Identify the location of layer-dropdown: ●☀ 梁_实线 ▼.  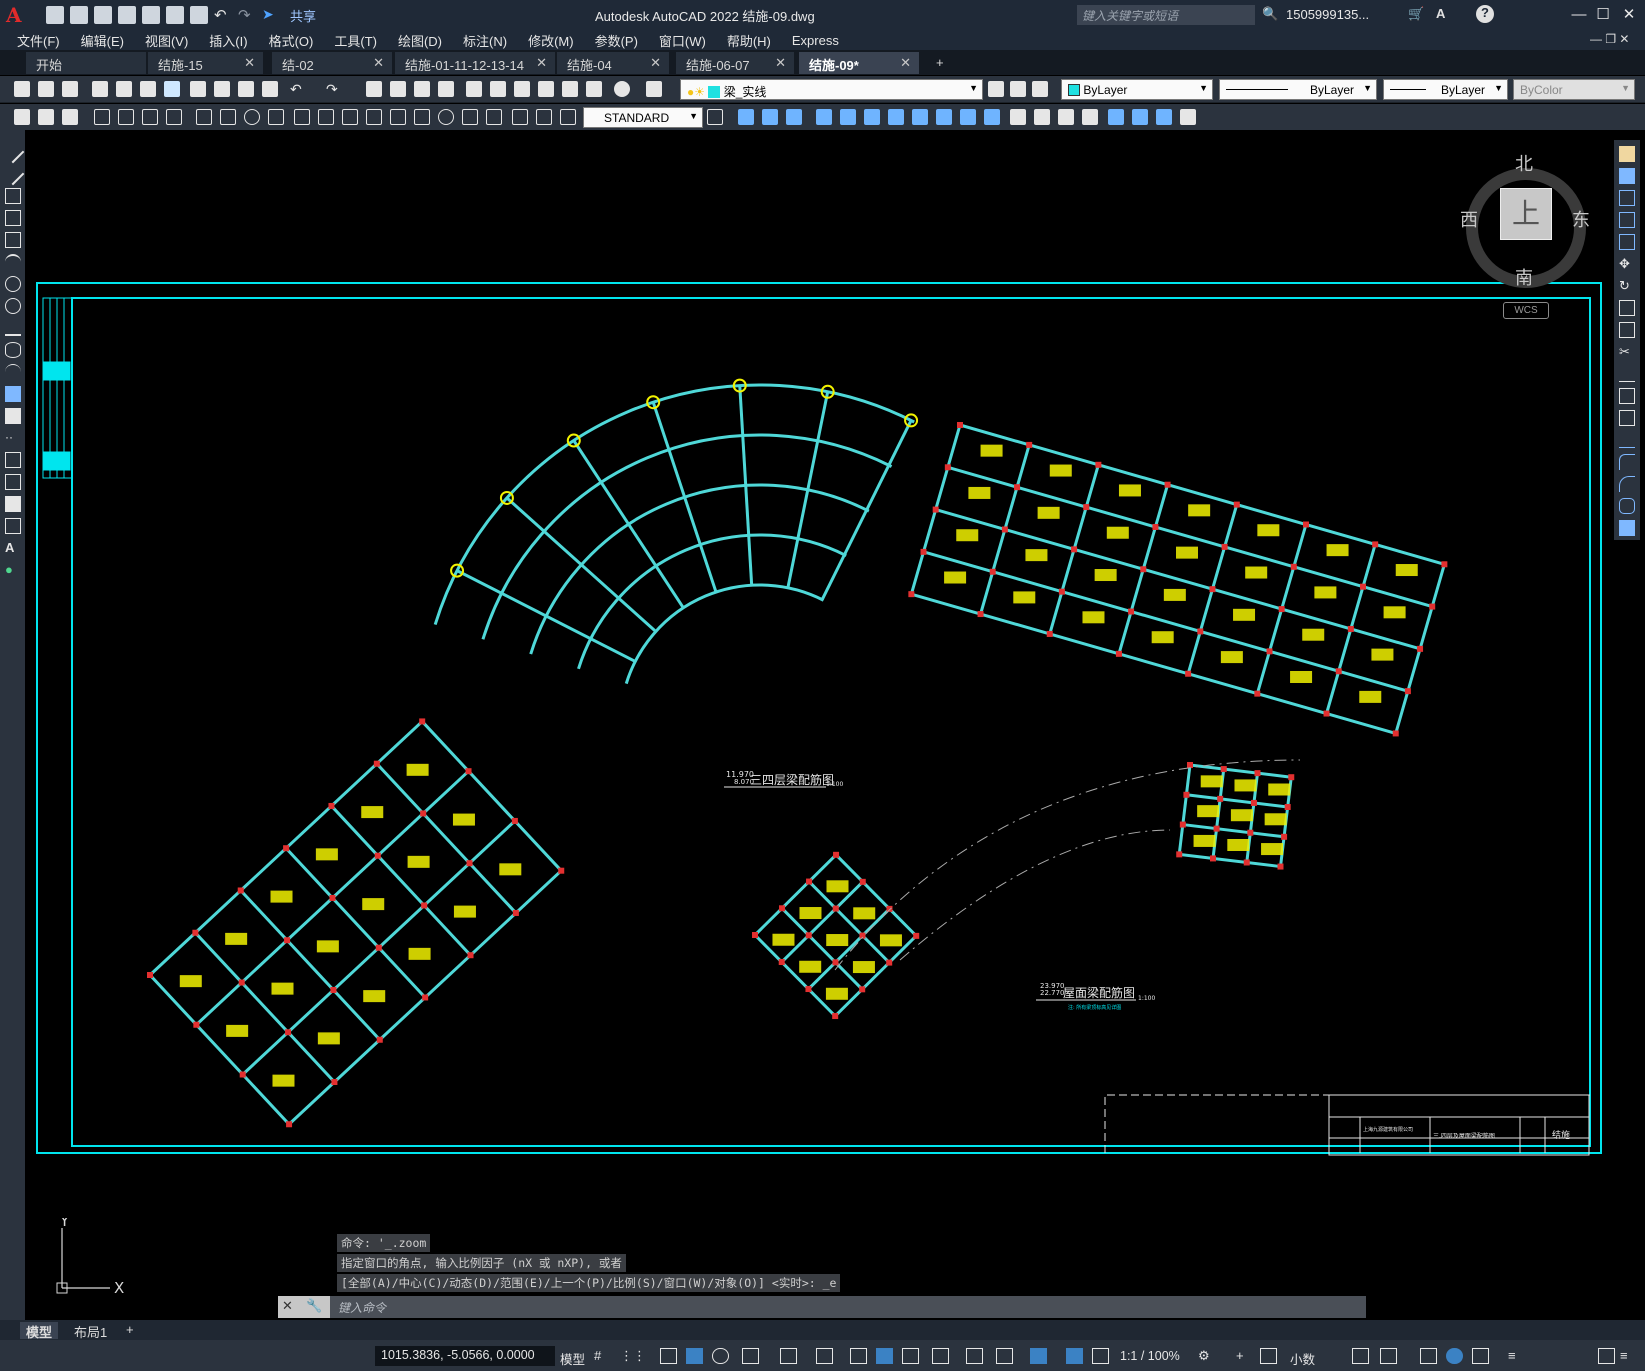
(831, 89).